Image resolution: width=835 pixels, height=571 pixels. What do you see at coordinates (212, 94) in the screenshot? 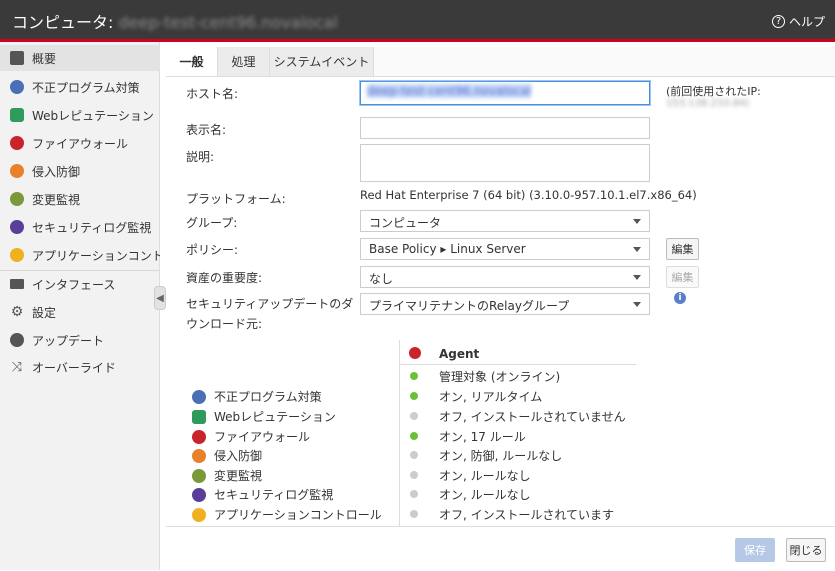
I see `hostname-label: ホスト名:` at bounding box center [212, 94].